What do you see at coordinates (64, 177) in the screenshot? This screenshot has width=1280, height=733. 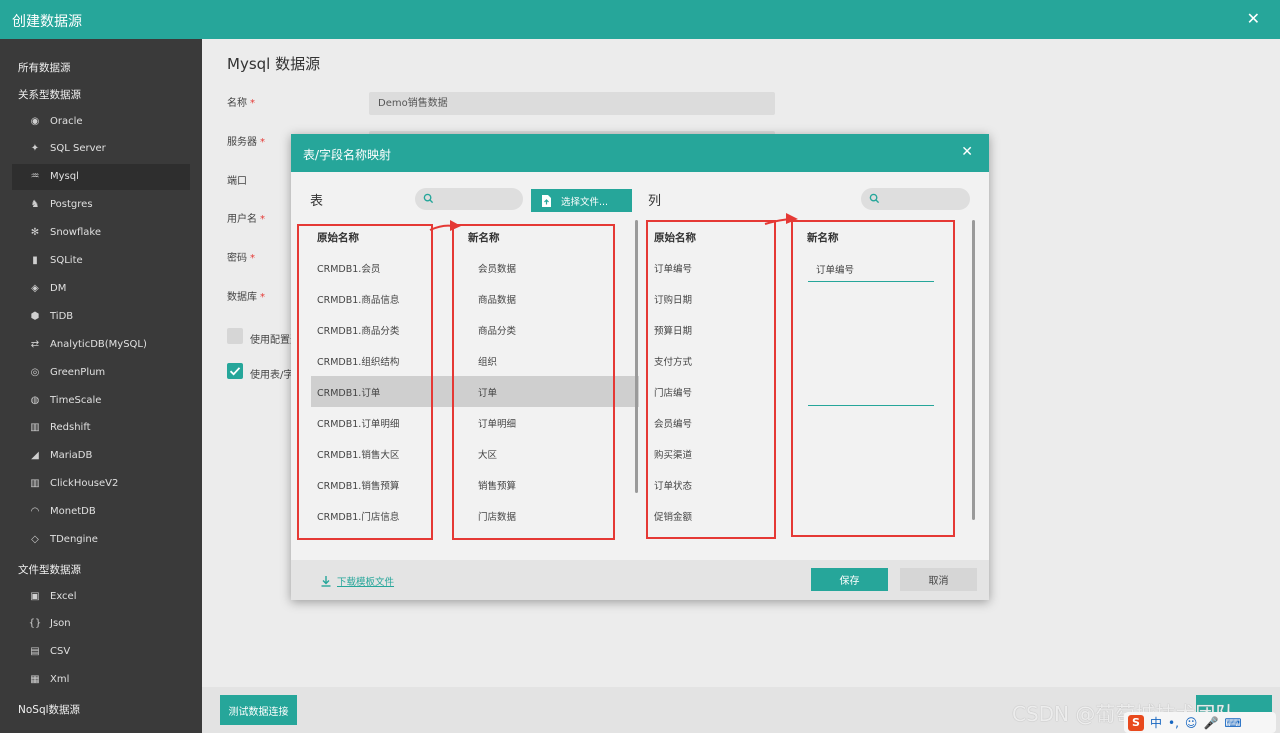 I see `sidebar-item-label: Mysql` at bounding box center [64, 177].